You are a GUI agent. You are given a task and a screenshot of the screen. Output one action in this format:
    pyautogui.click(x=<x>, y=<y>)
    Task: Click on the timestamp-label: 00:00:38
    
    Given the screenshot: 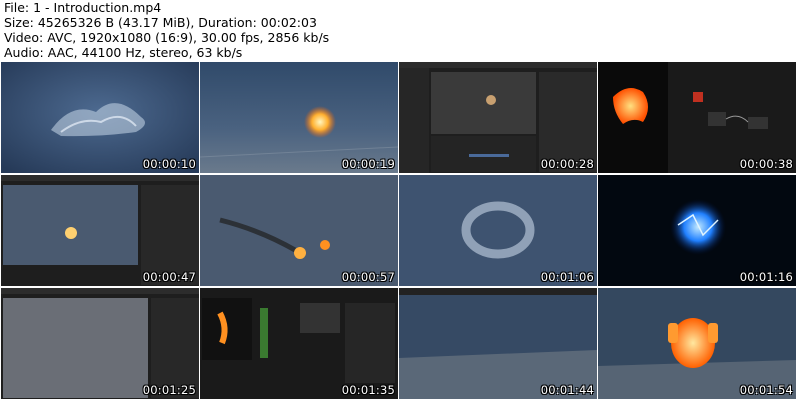 What is the action you would take?
    pyautogui.click(x=766, y=164)
    